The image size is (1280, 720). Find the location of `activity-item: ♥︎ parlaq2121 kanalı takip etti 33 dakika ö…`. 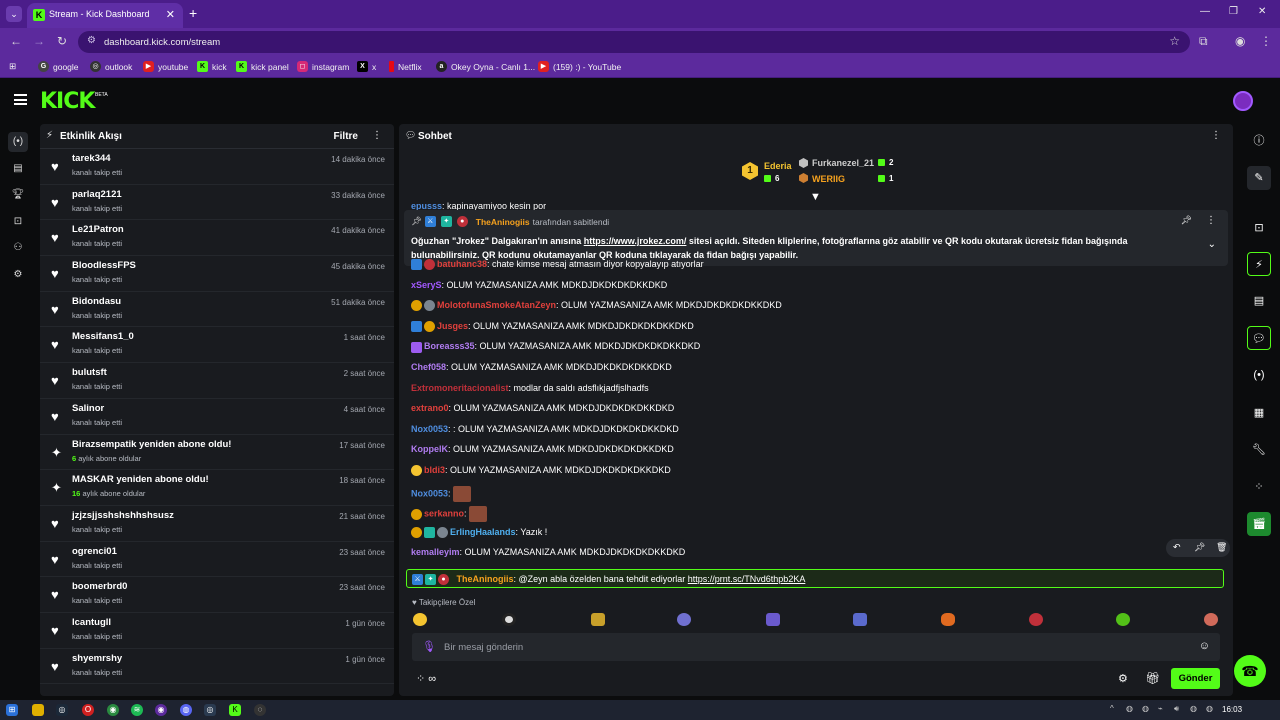

activity-item: ♥︎ parlaq2121 kanalı takip etti 33 dakika ö… is located at coordinates (217, 203).